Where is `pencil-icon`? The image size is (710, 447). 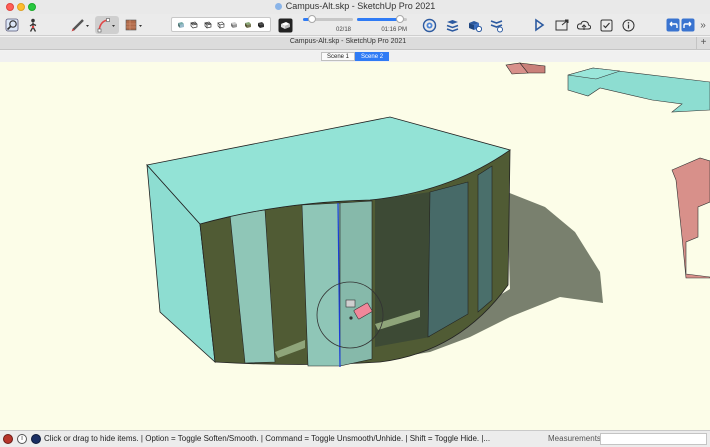 pencil-icon is located at coordinates (81, 25).